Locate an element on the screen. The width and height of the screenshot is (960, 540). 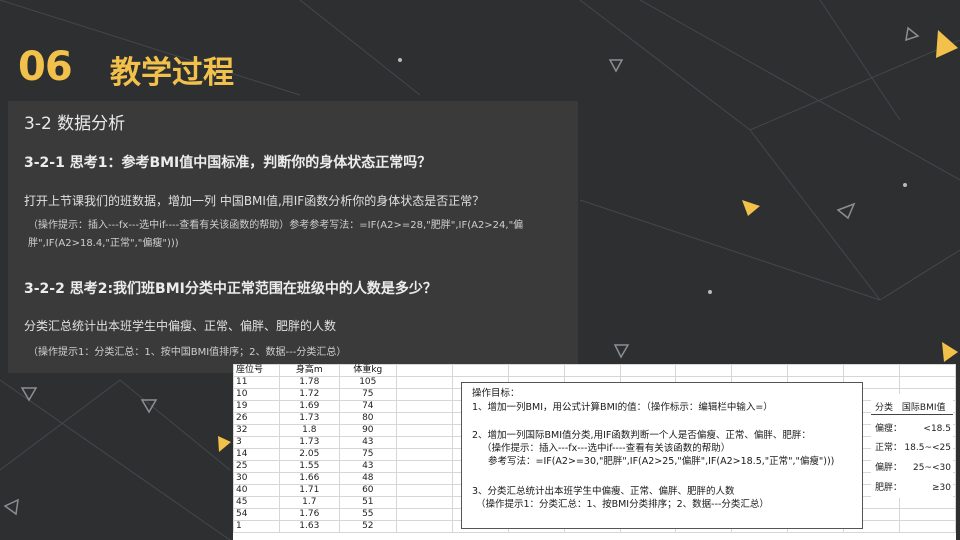
hint-2: （操作提示1：分类汇总：1、按中国BMI值排序；2、数据---分类汇总） is located at coordinates (187, 352).